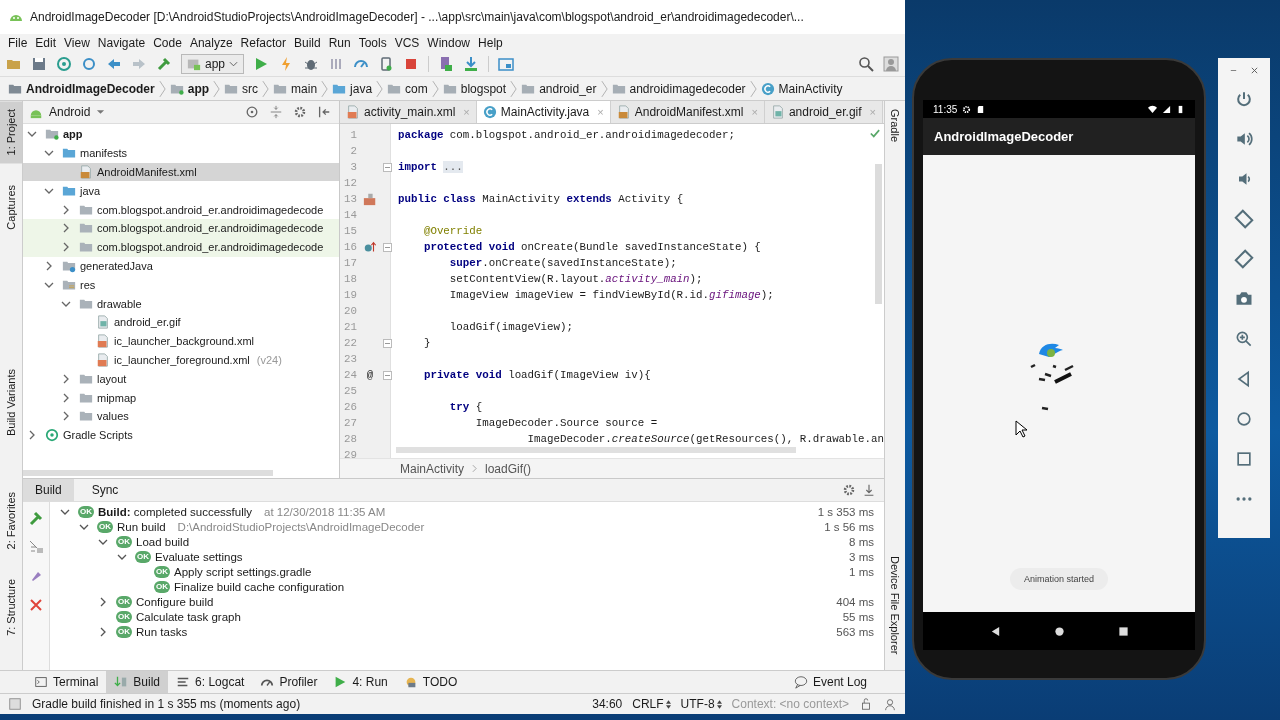 The width and height of the screenshot is (1280, 720). Describe the element at coordinates (11, 607) in the screenshot. I see `tool-window-tab: 7: Structure` at that location.